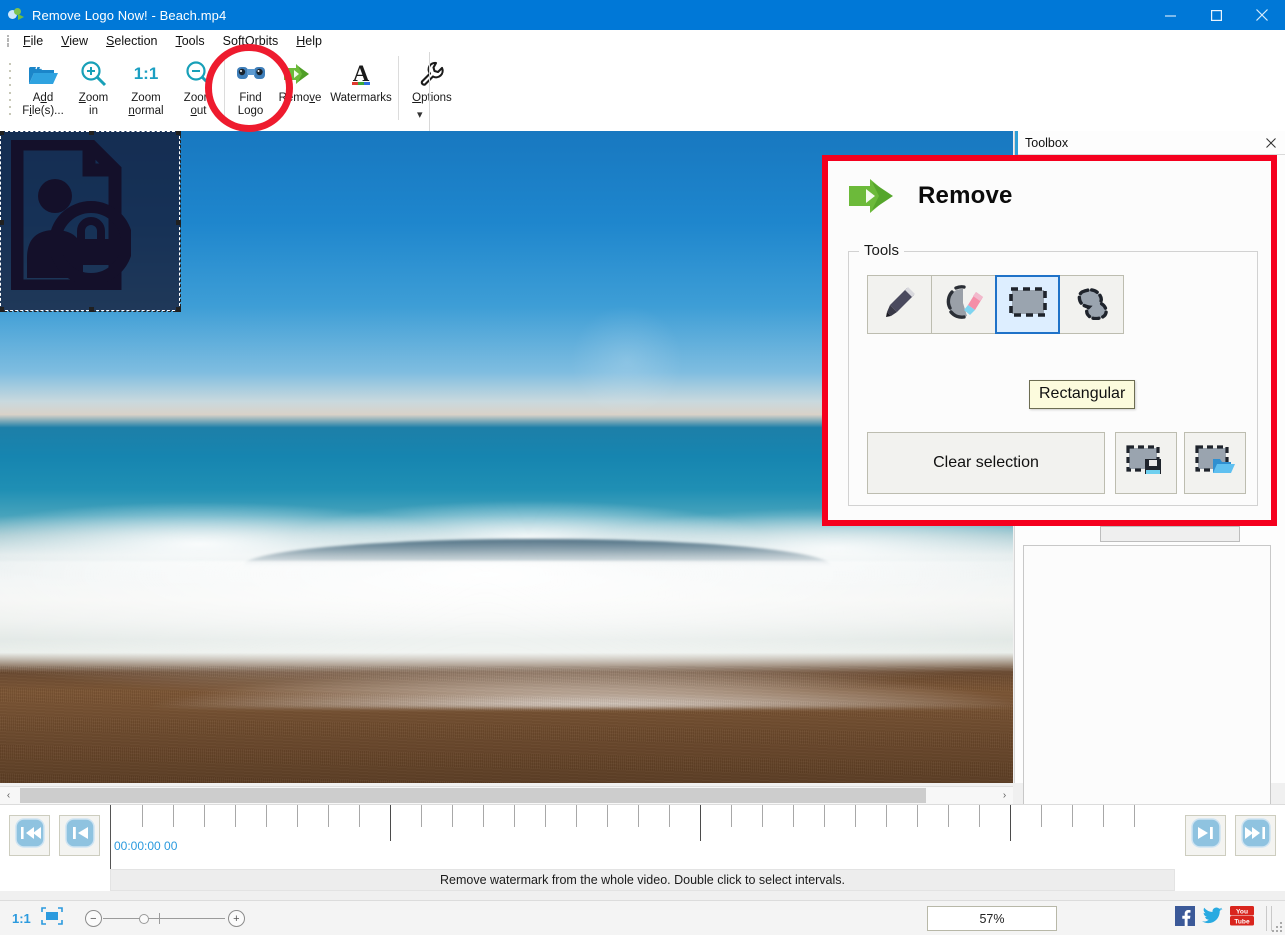  I want to click on tools-group: Tools Rectangular Clear selection, so click(1053, 374).